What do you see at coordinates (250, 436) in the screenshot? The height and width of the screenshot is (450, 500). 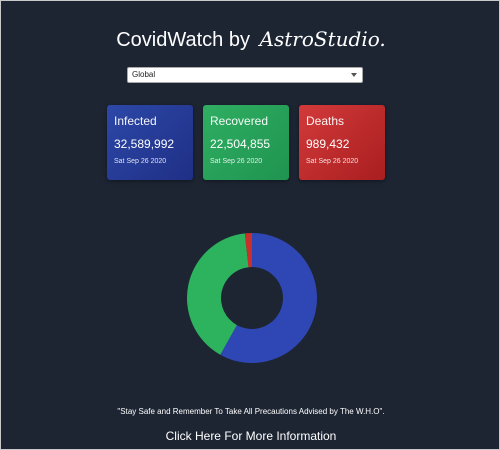 I see `more-info-link: Click Here For More Information` at bounding box center [250, 436].